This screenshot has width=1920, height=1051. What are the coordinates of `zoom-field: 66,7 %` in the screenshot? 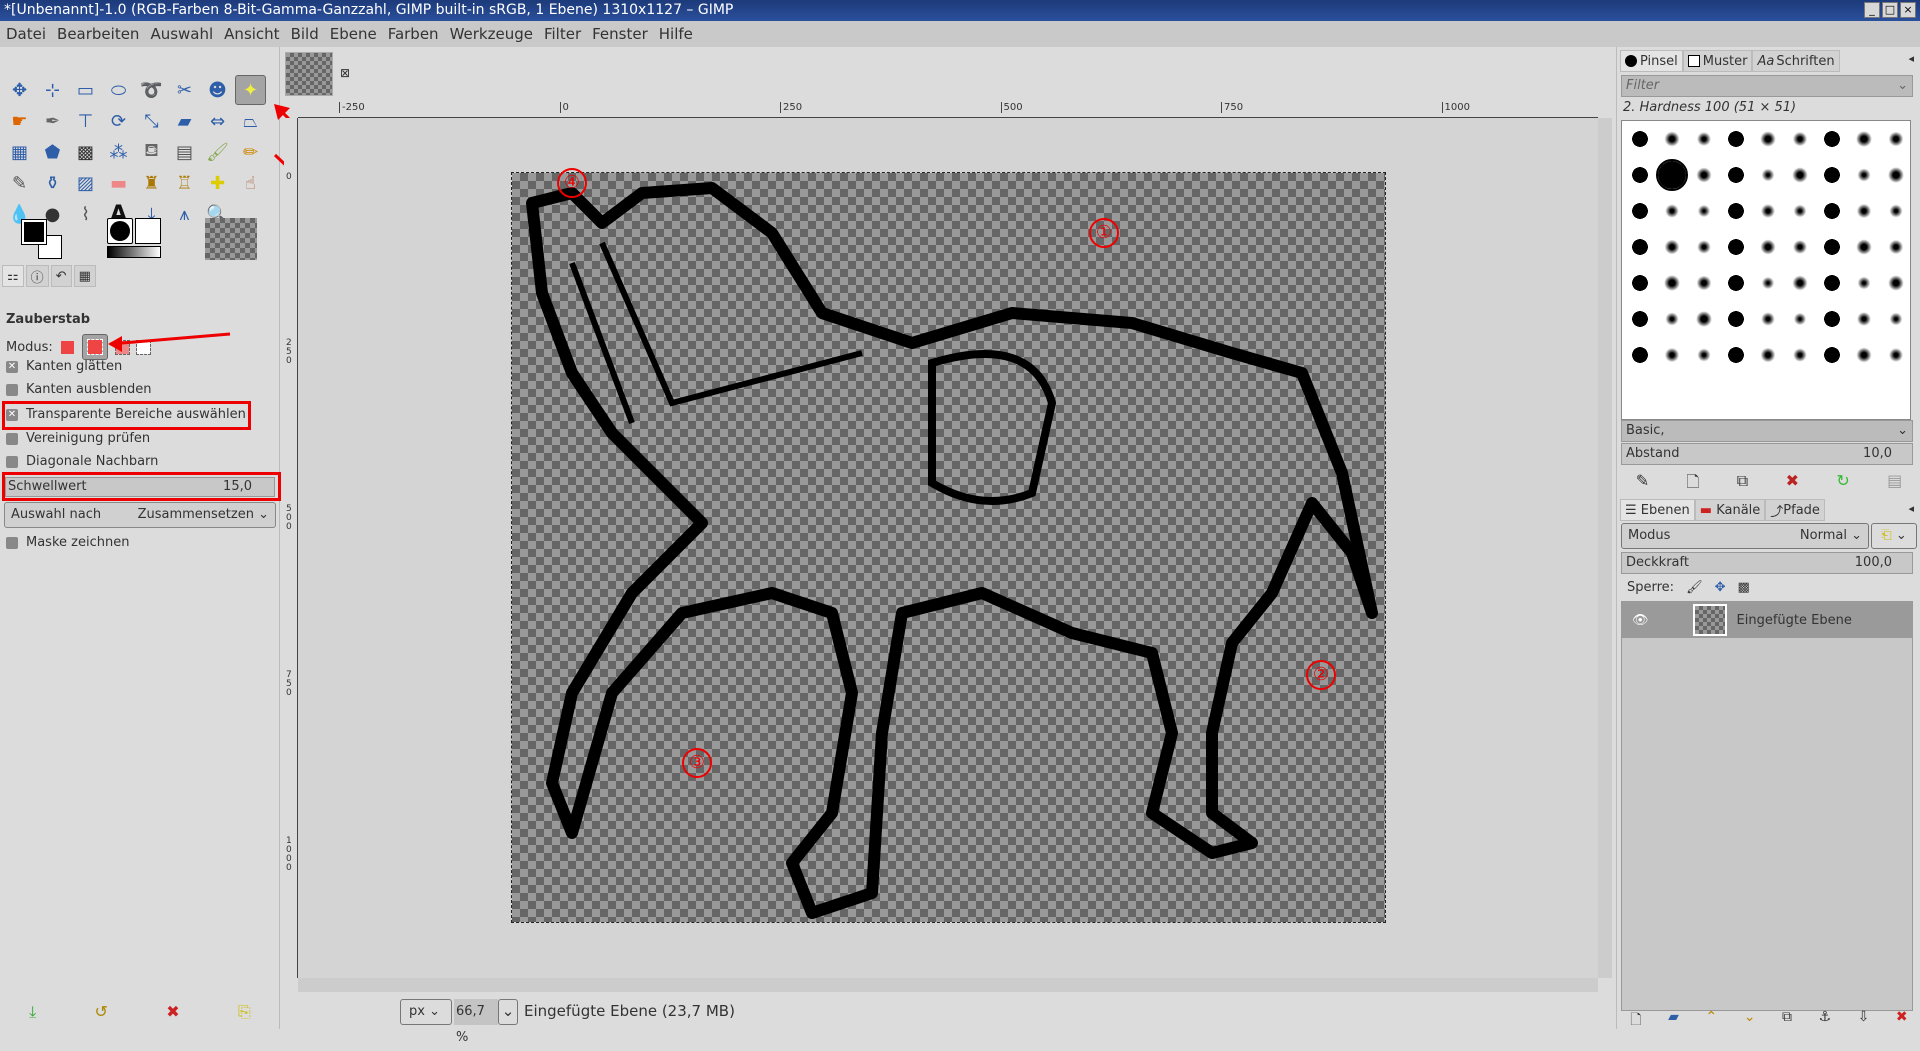 It's located at (476, 1022).